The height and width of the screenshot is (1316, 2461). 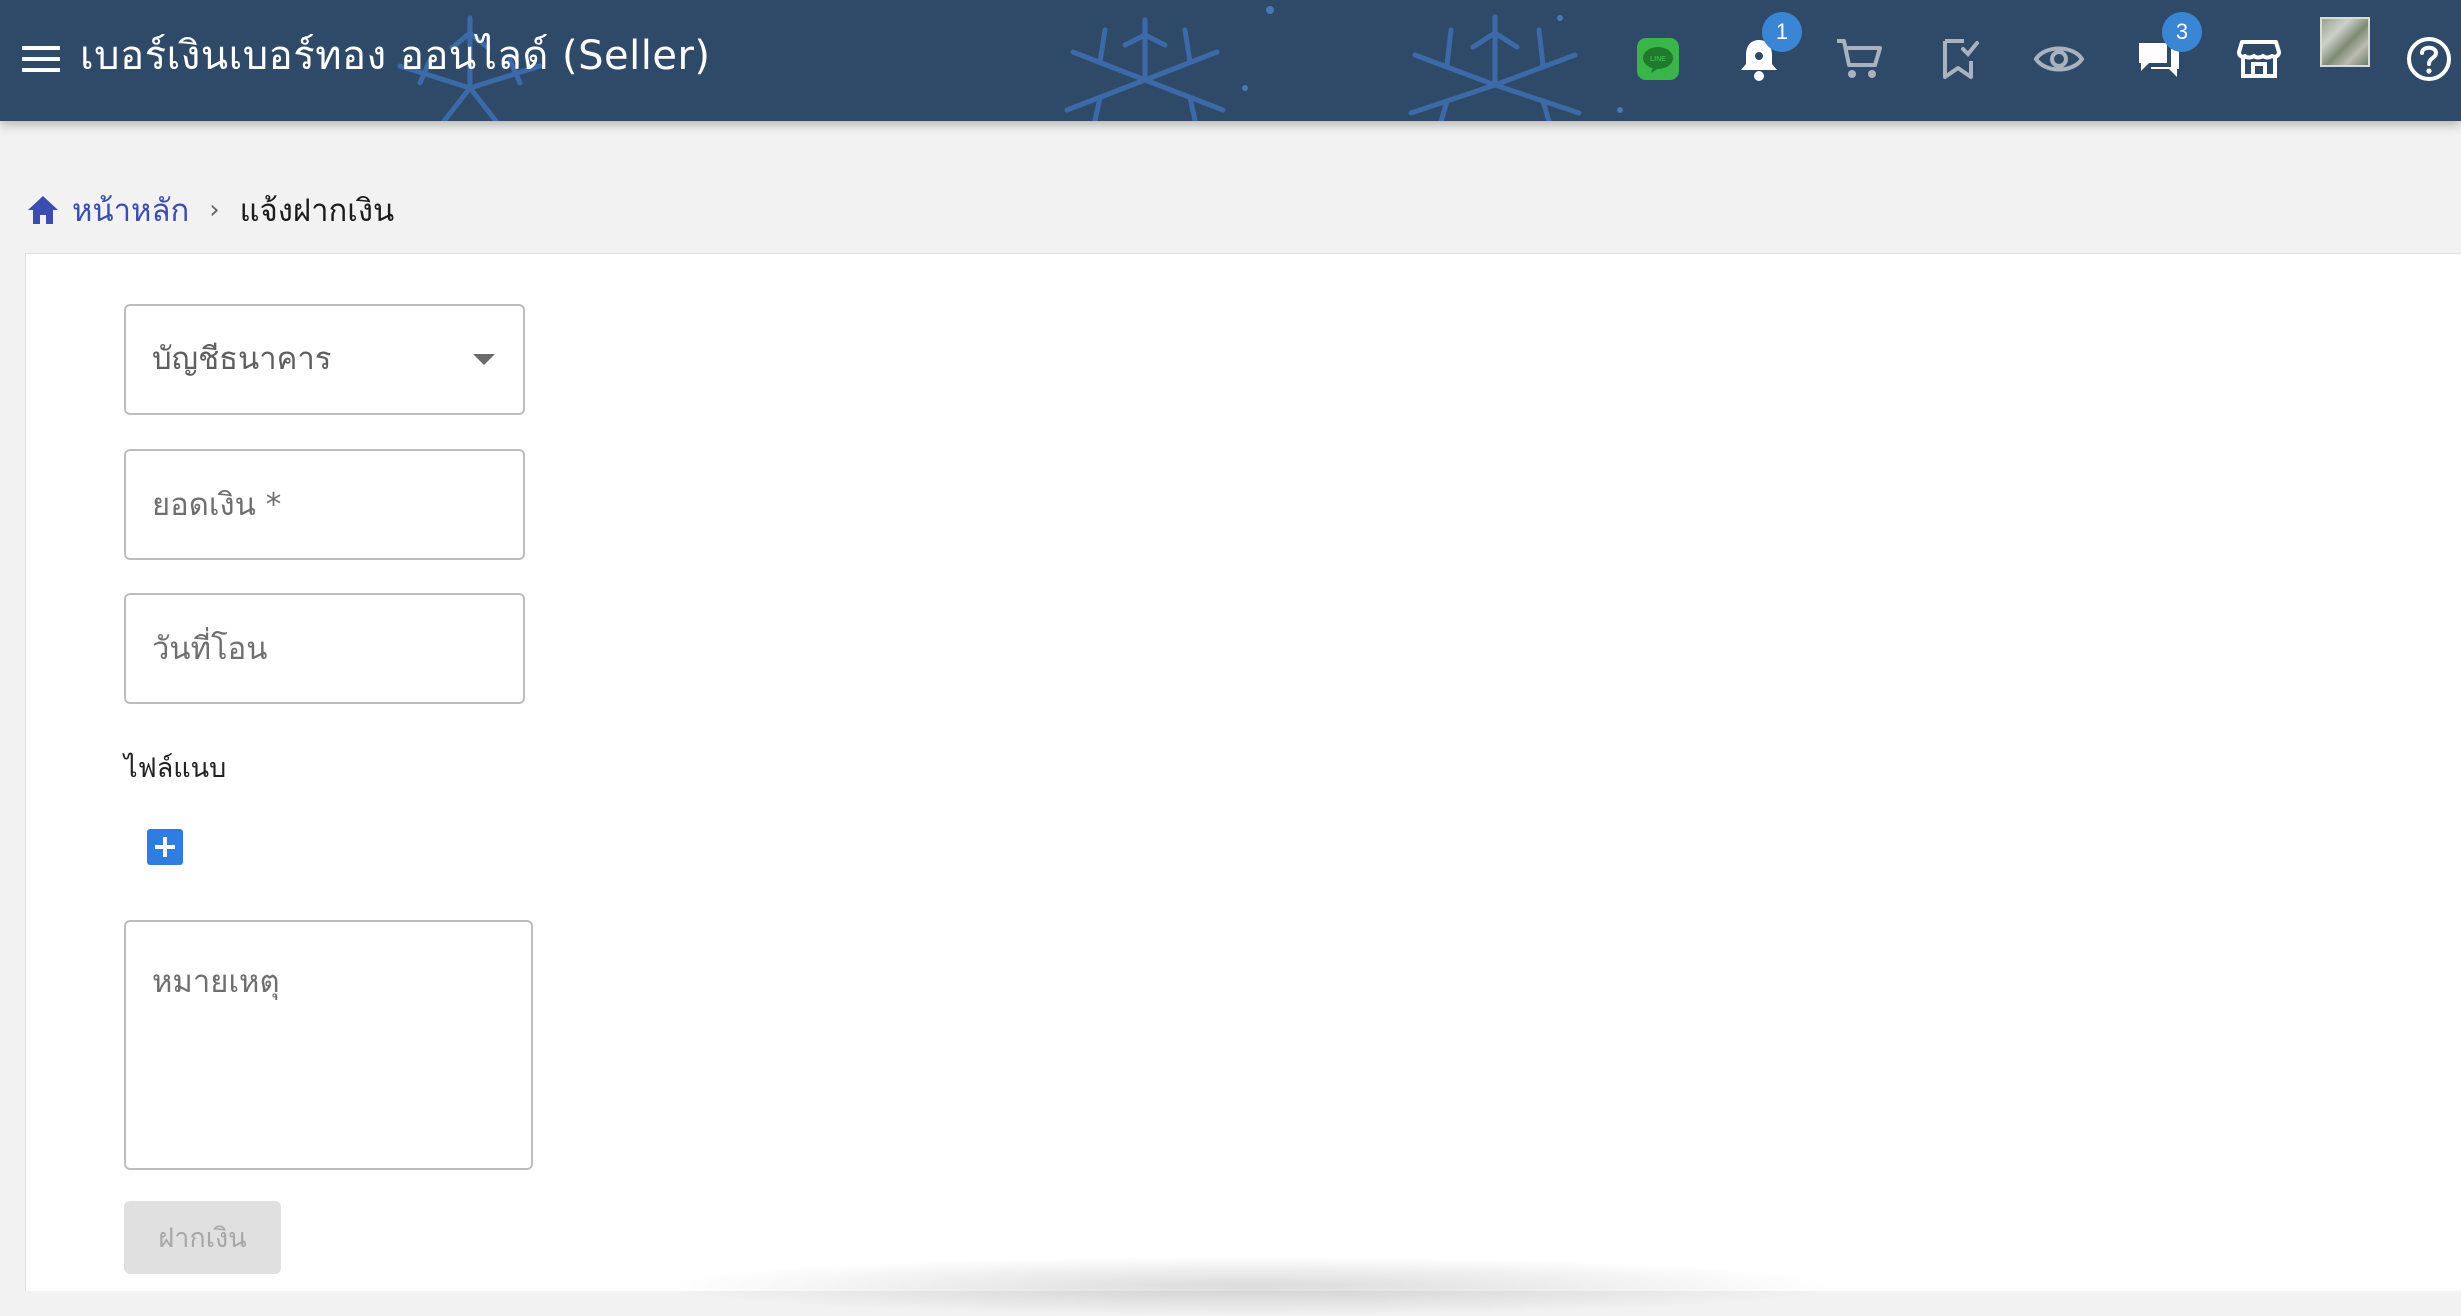 I want to click on add-attachment-button, so click(x=165, y=847).